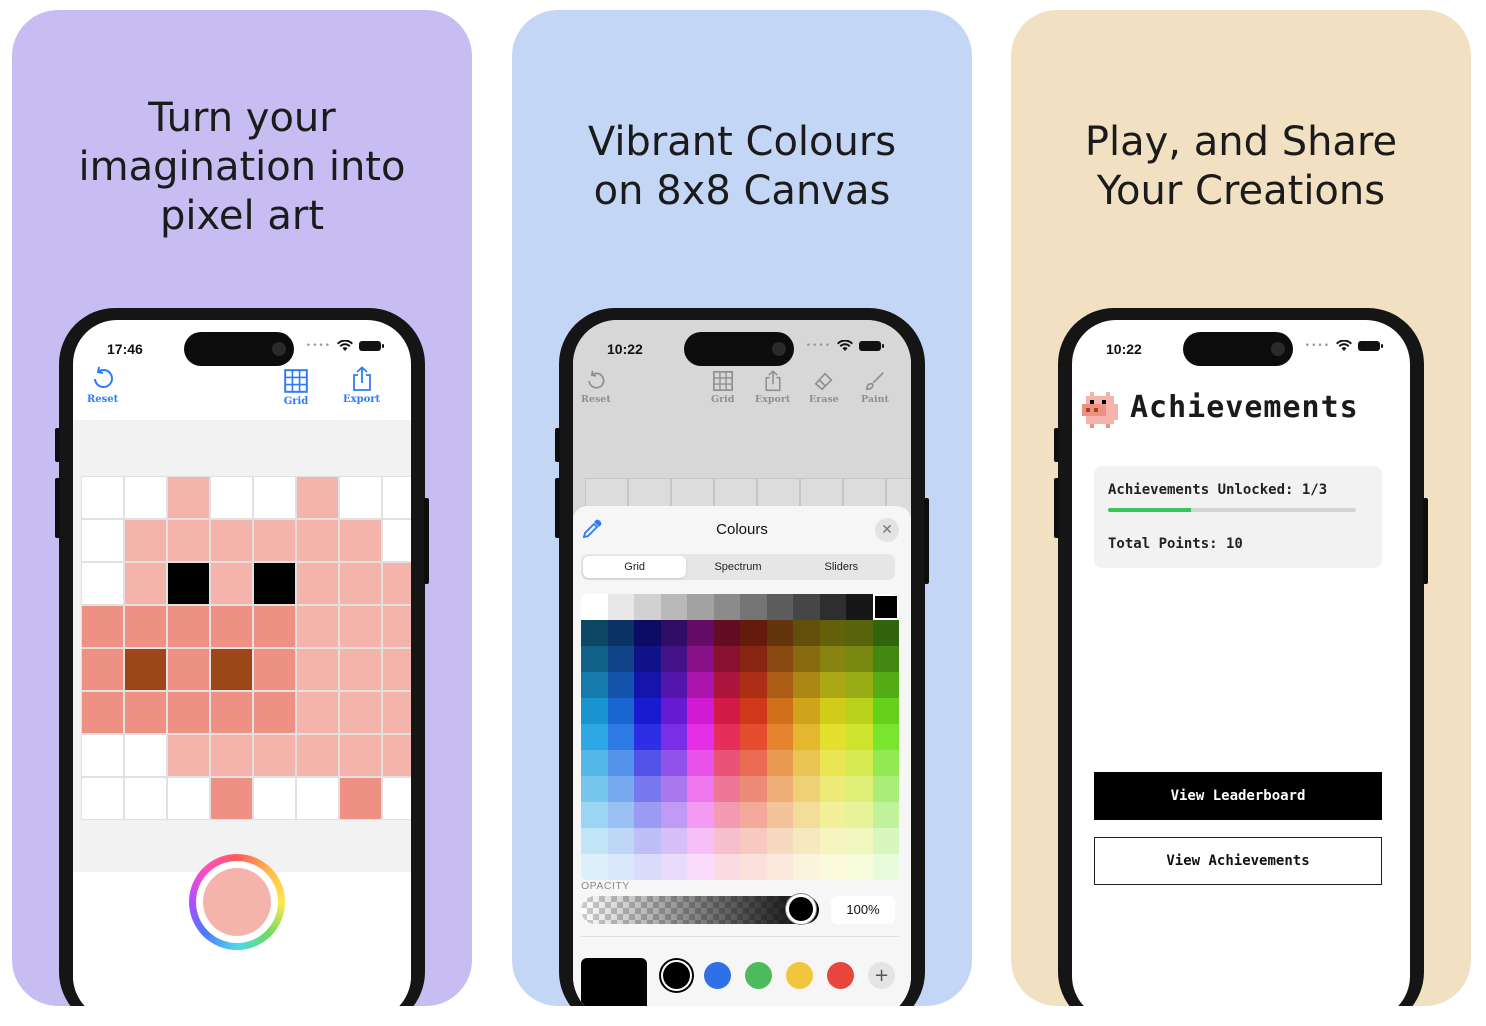 The image size is (1486, 1026). Describe the element at coordinates (801, 909) in the screenshot. I see `opacity-slider-thumb` at that location.